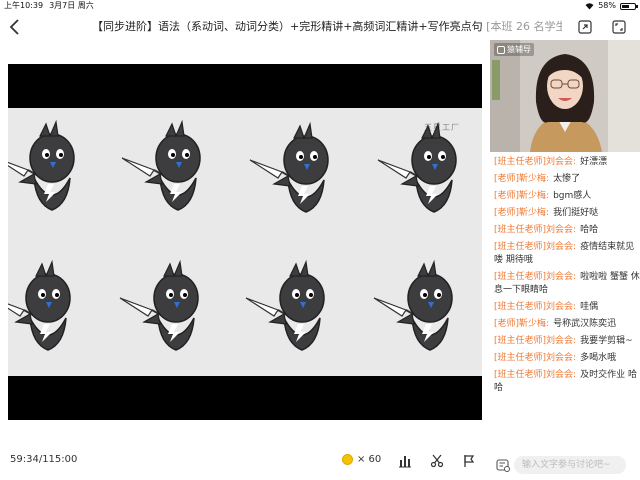  What do you see at coordinates (598, 358) in the screenshot?
I see `chat-message-text: 多喝水哦` at bounding box center [598, 358].